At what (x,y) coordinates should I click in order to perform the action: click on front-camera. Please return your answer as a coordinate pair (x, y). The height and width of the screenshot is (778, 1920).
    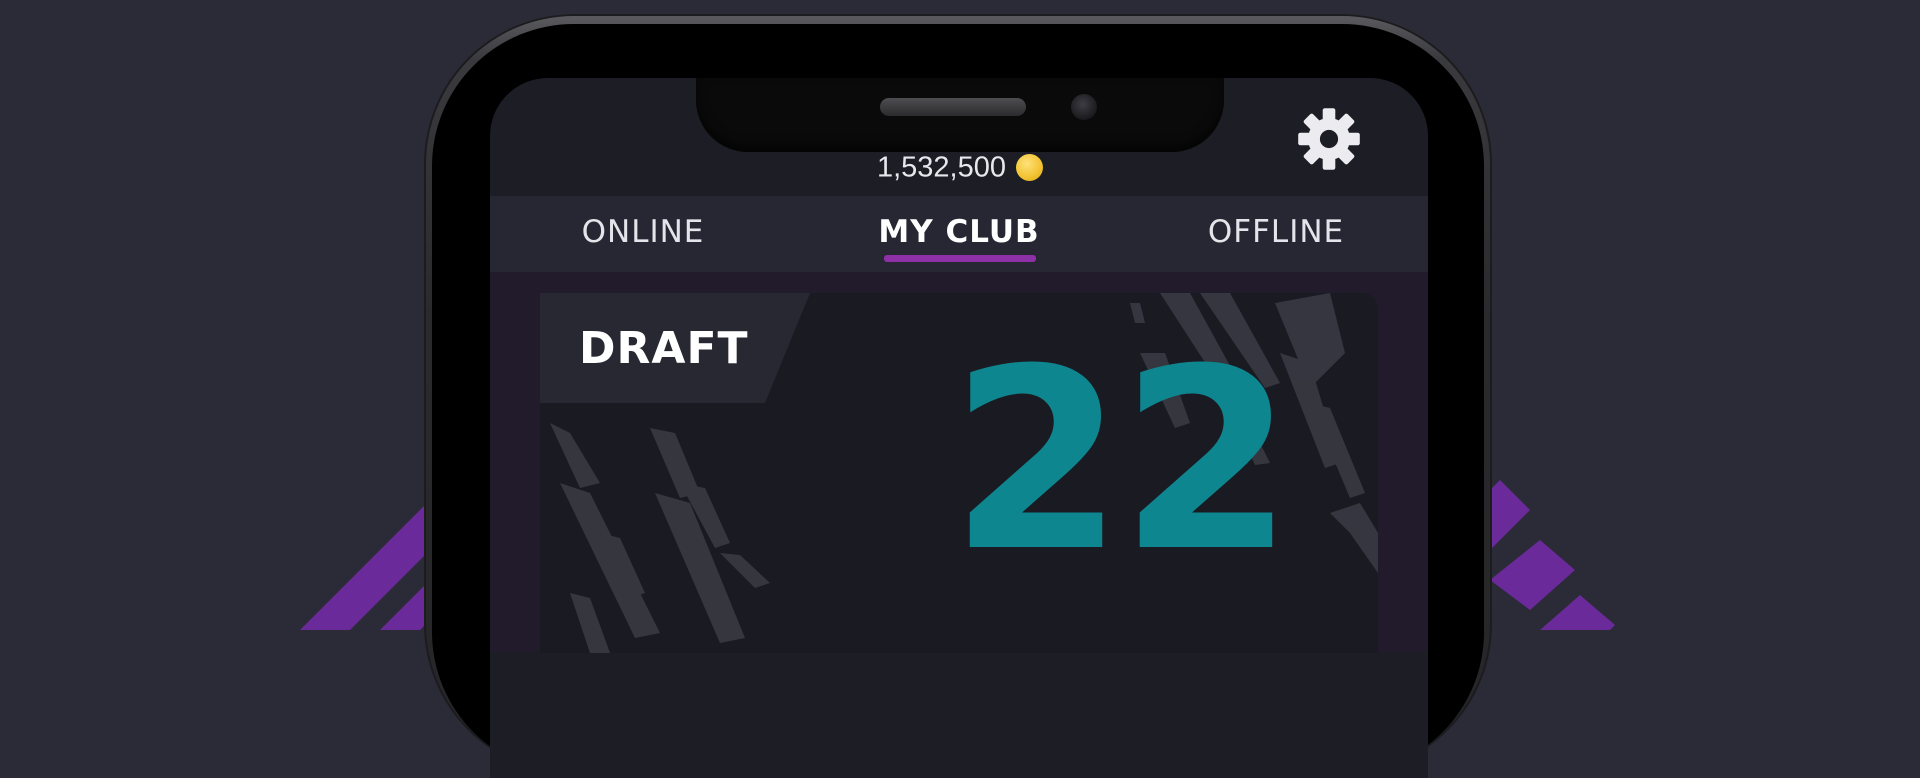
    Looking at the image, I should click on (1084, 107).